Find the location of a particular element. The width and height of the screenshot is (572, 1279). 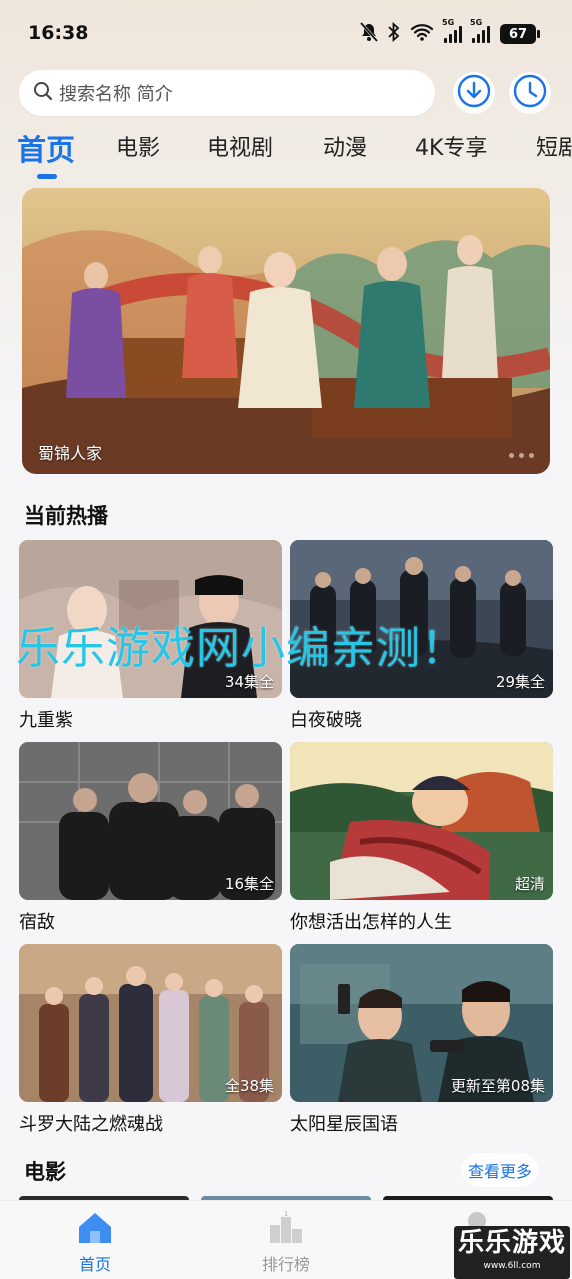

tab-4k: 4K专享 is located at coordinates (451, 146).